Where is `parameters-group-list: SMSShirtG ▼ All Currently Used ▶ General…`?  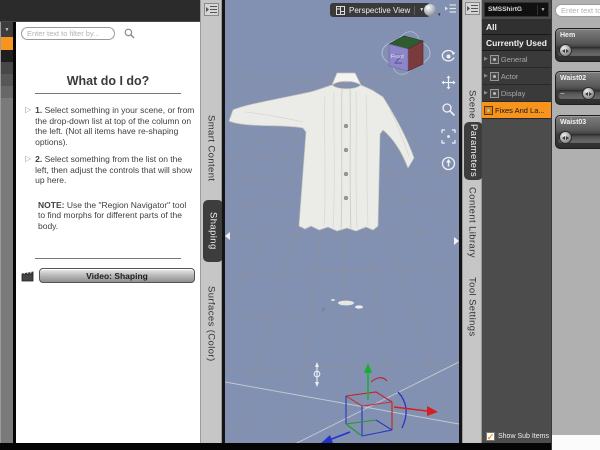
parameters-group-list: SMSShirtG ▼ All Currently Used ▶ General… is located at coordinates (516, 223).